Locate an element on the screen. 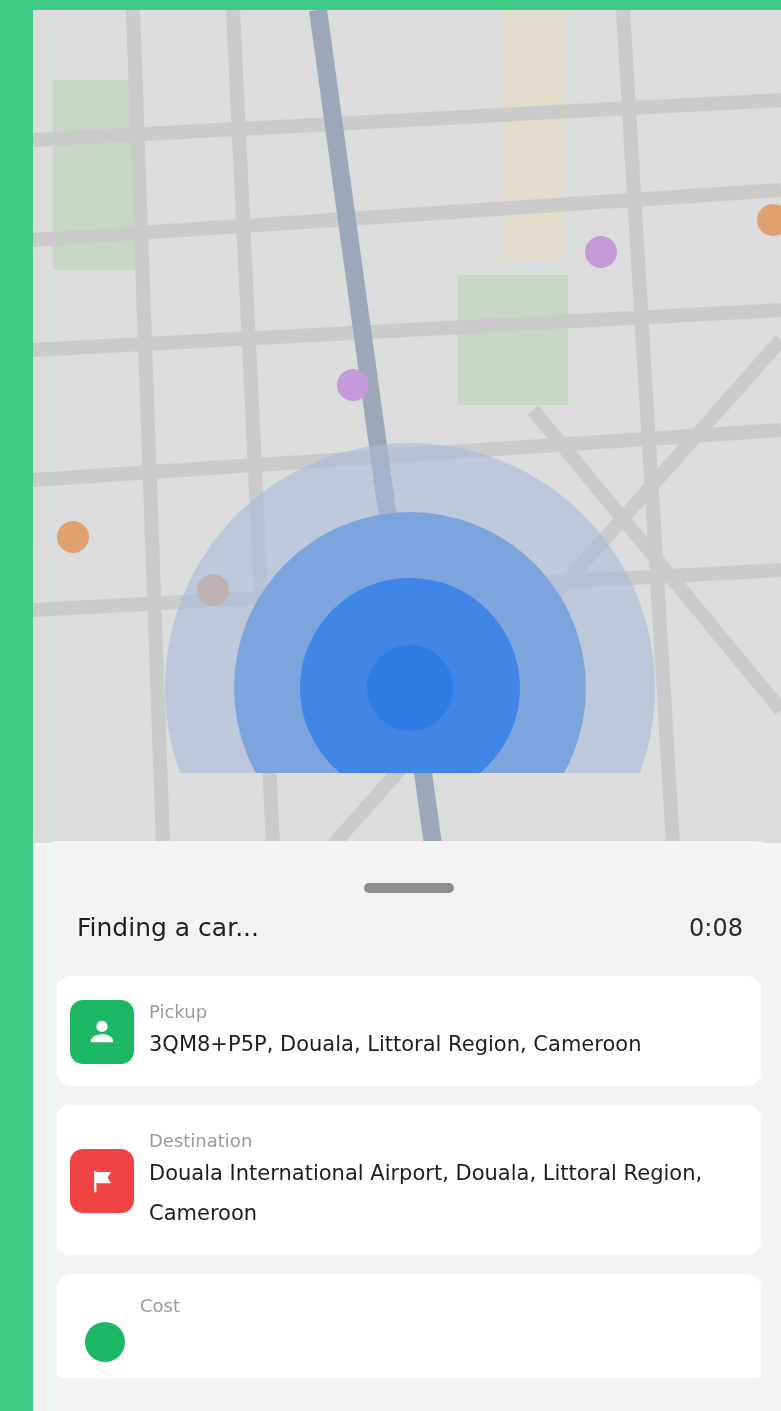 The height and width of the screenshot is (1411, 781). search-timer: 0:08 is located at coordinates (716, 927).